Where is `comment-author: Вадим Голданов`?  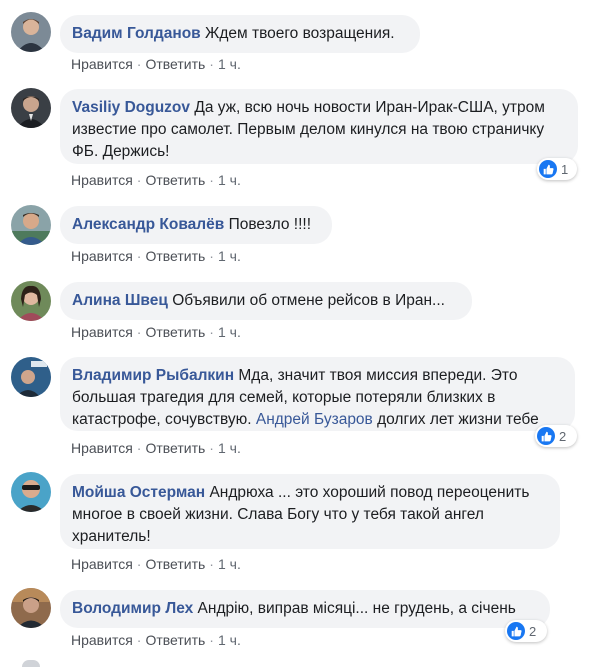
comment-author: Вадим Голданов is located at coordinates (136, 33).